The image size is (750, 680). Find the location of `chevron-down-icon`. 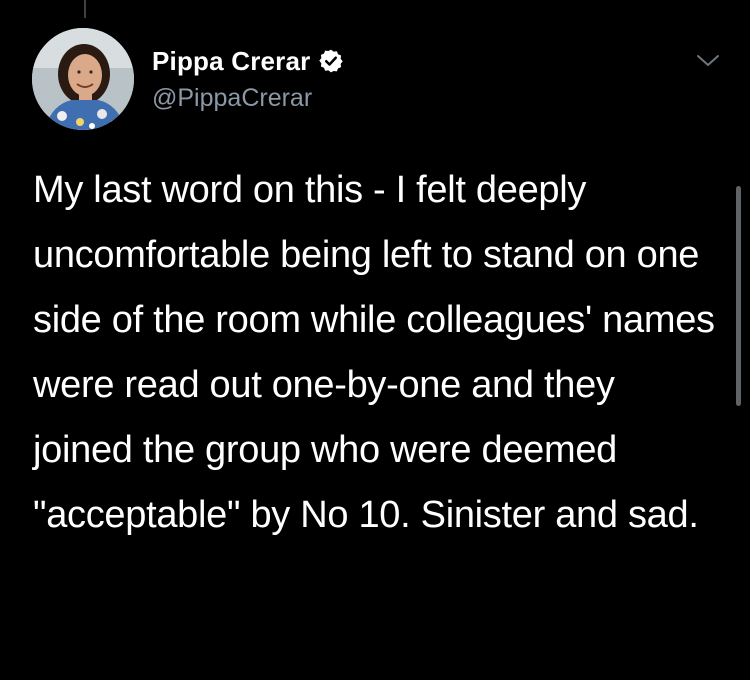

chevron-down-icon is located at coordinates (708, 60).